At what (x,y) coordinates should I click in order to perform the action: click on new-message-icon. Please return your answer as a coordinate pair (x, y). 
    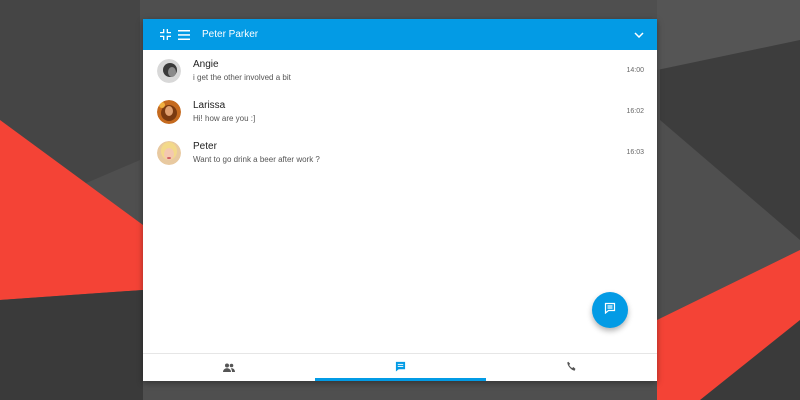
    Looking at the image, I should click on (610, 310).